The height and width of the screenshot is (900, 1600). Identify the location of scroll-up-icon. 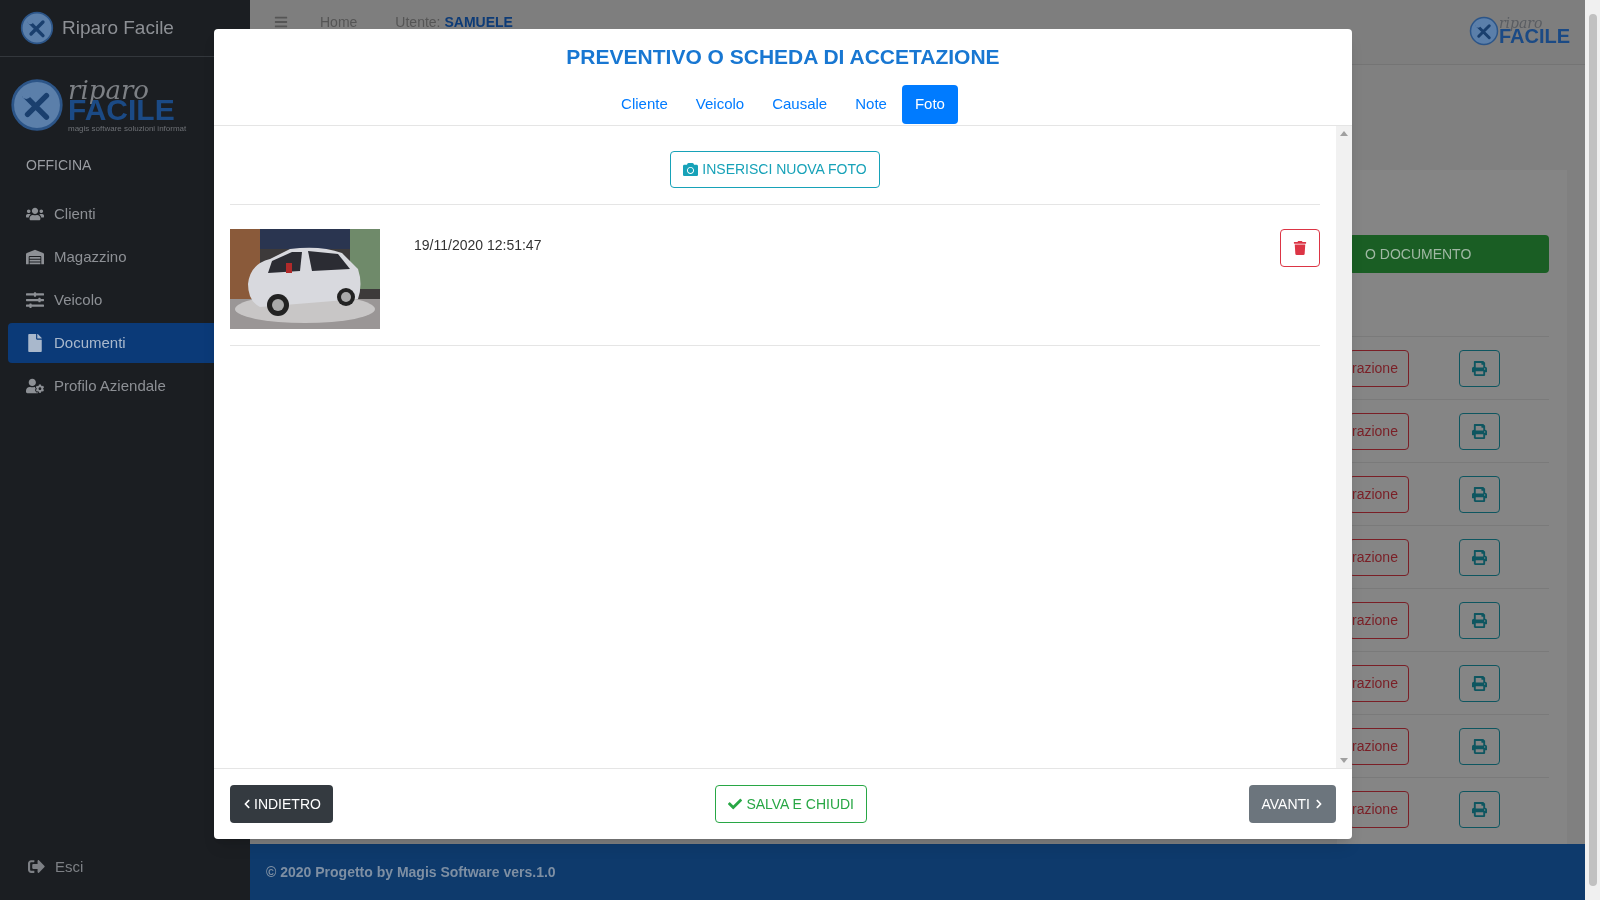
(1344, 133).